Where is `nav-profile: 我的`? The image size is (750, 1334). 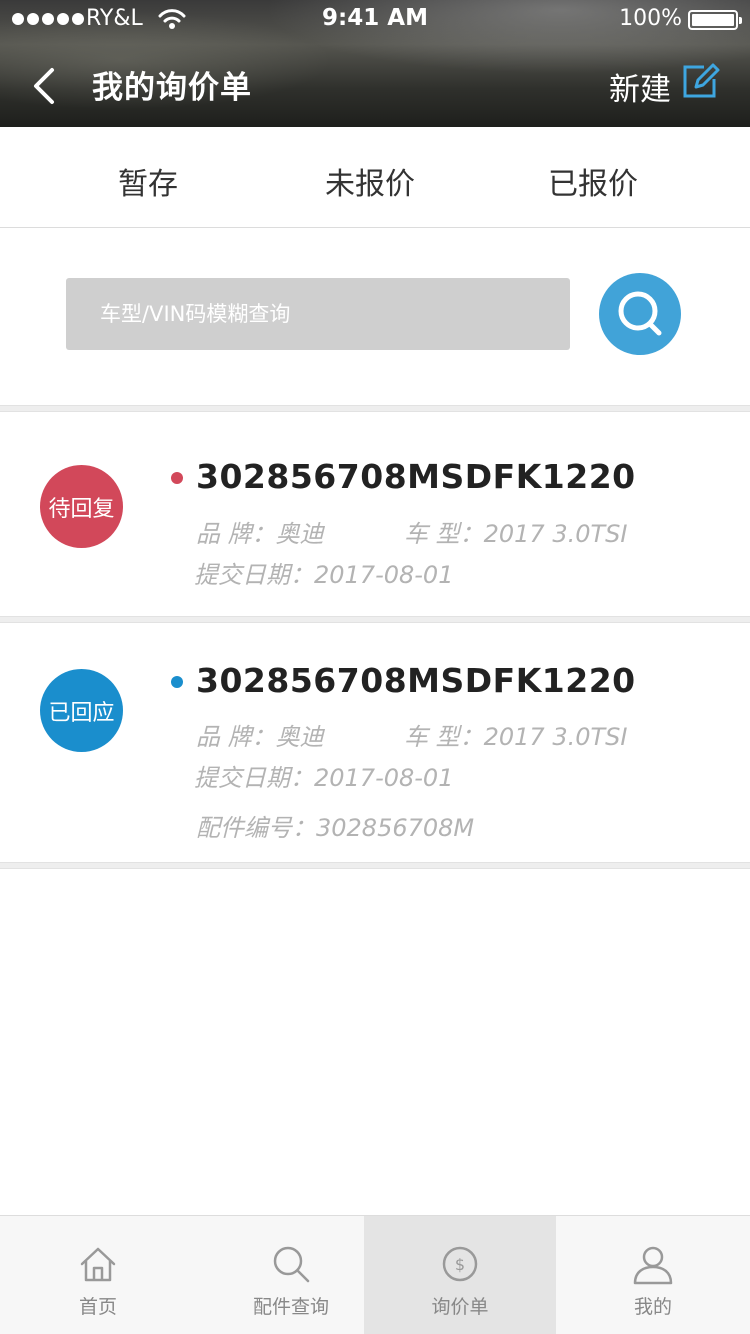 nav-profile: 我的 is located at coordinates (653, 1275).